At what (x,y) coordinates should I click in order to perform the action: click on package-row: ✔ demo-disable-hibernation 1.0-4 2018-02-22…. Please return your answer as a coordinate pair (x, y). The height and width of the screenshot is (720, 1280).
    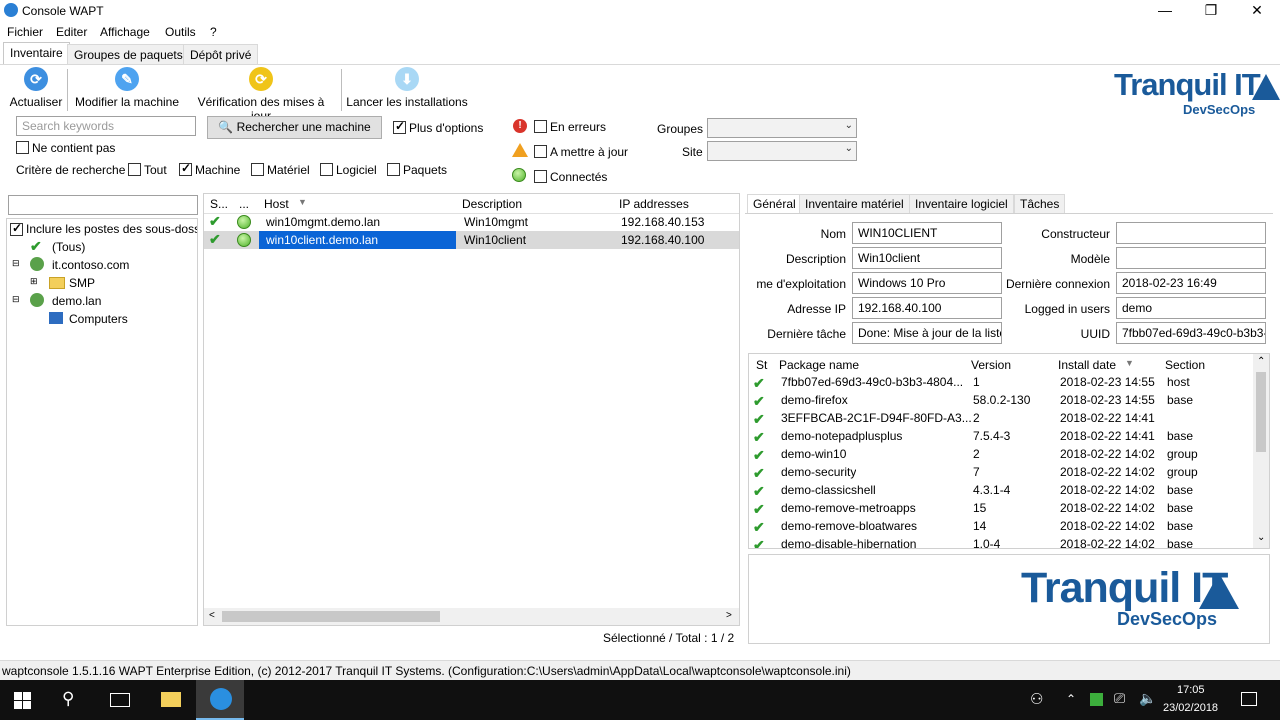
    Looking at the image, I should click on (1000, 542).